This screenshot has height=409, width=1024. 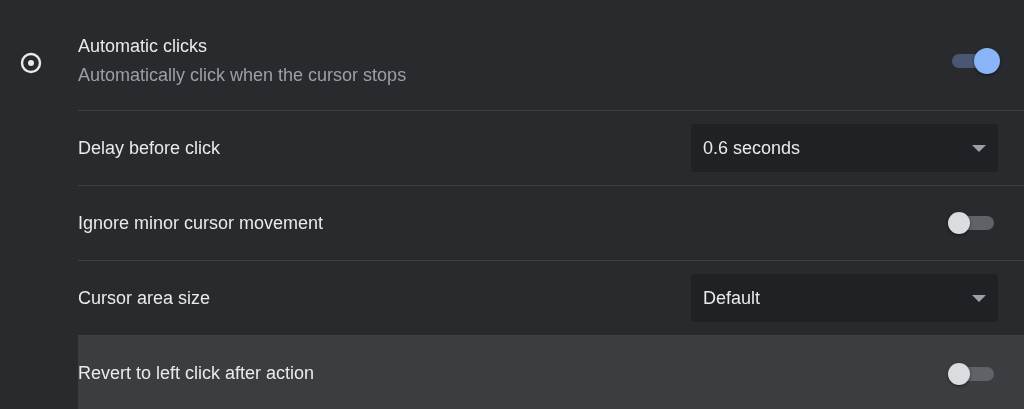 What do you see at coordinates (844, 298) in the screenshot?
I see `dropdown: Default` at bounding box center [844, 298].